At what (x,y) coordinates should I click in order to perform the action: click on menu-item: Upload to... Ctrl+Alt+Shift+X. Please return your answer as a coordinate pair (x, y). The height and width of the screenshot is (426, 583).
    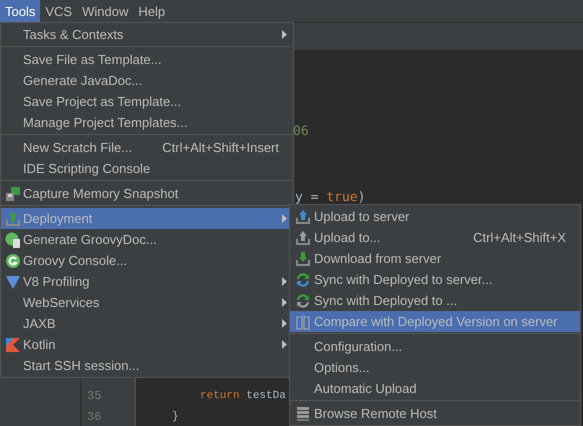
    Looking at the image, I should click on (435, 237).